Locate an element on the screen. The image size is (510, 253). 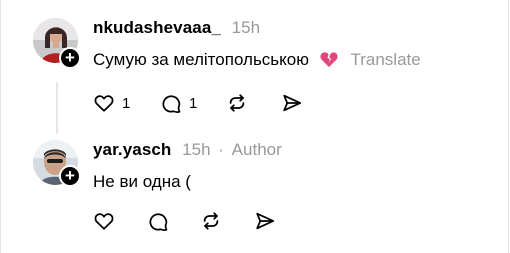
reply-button is located at coordinates (158, 221).